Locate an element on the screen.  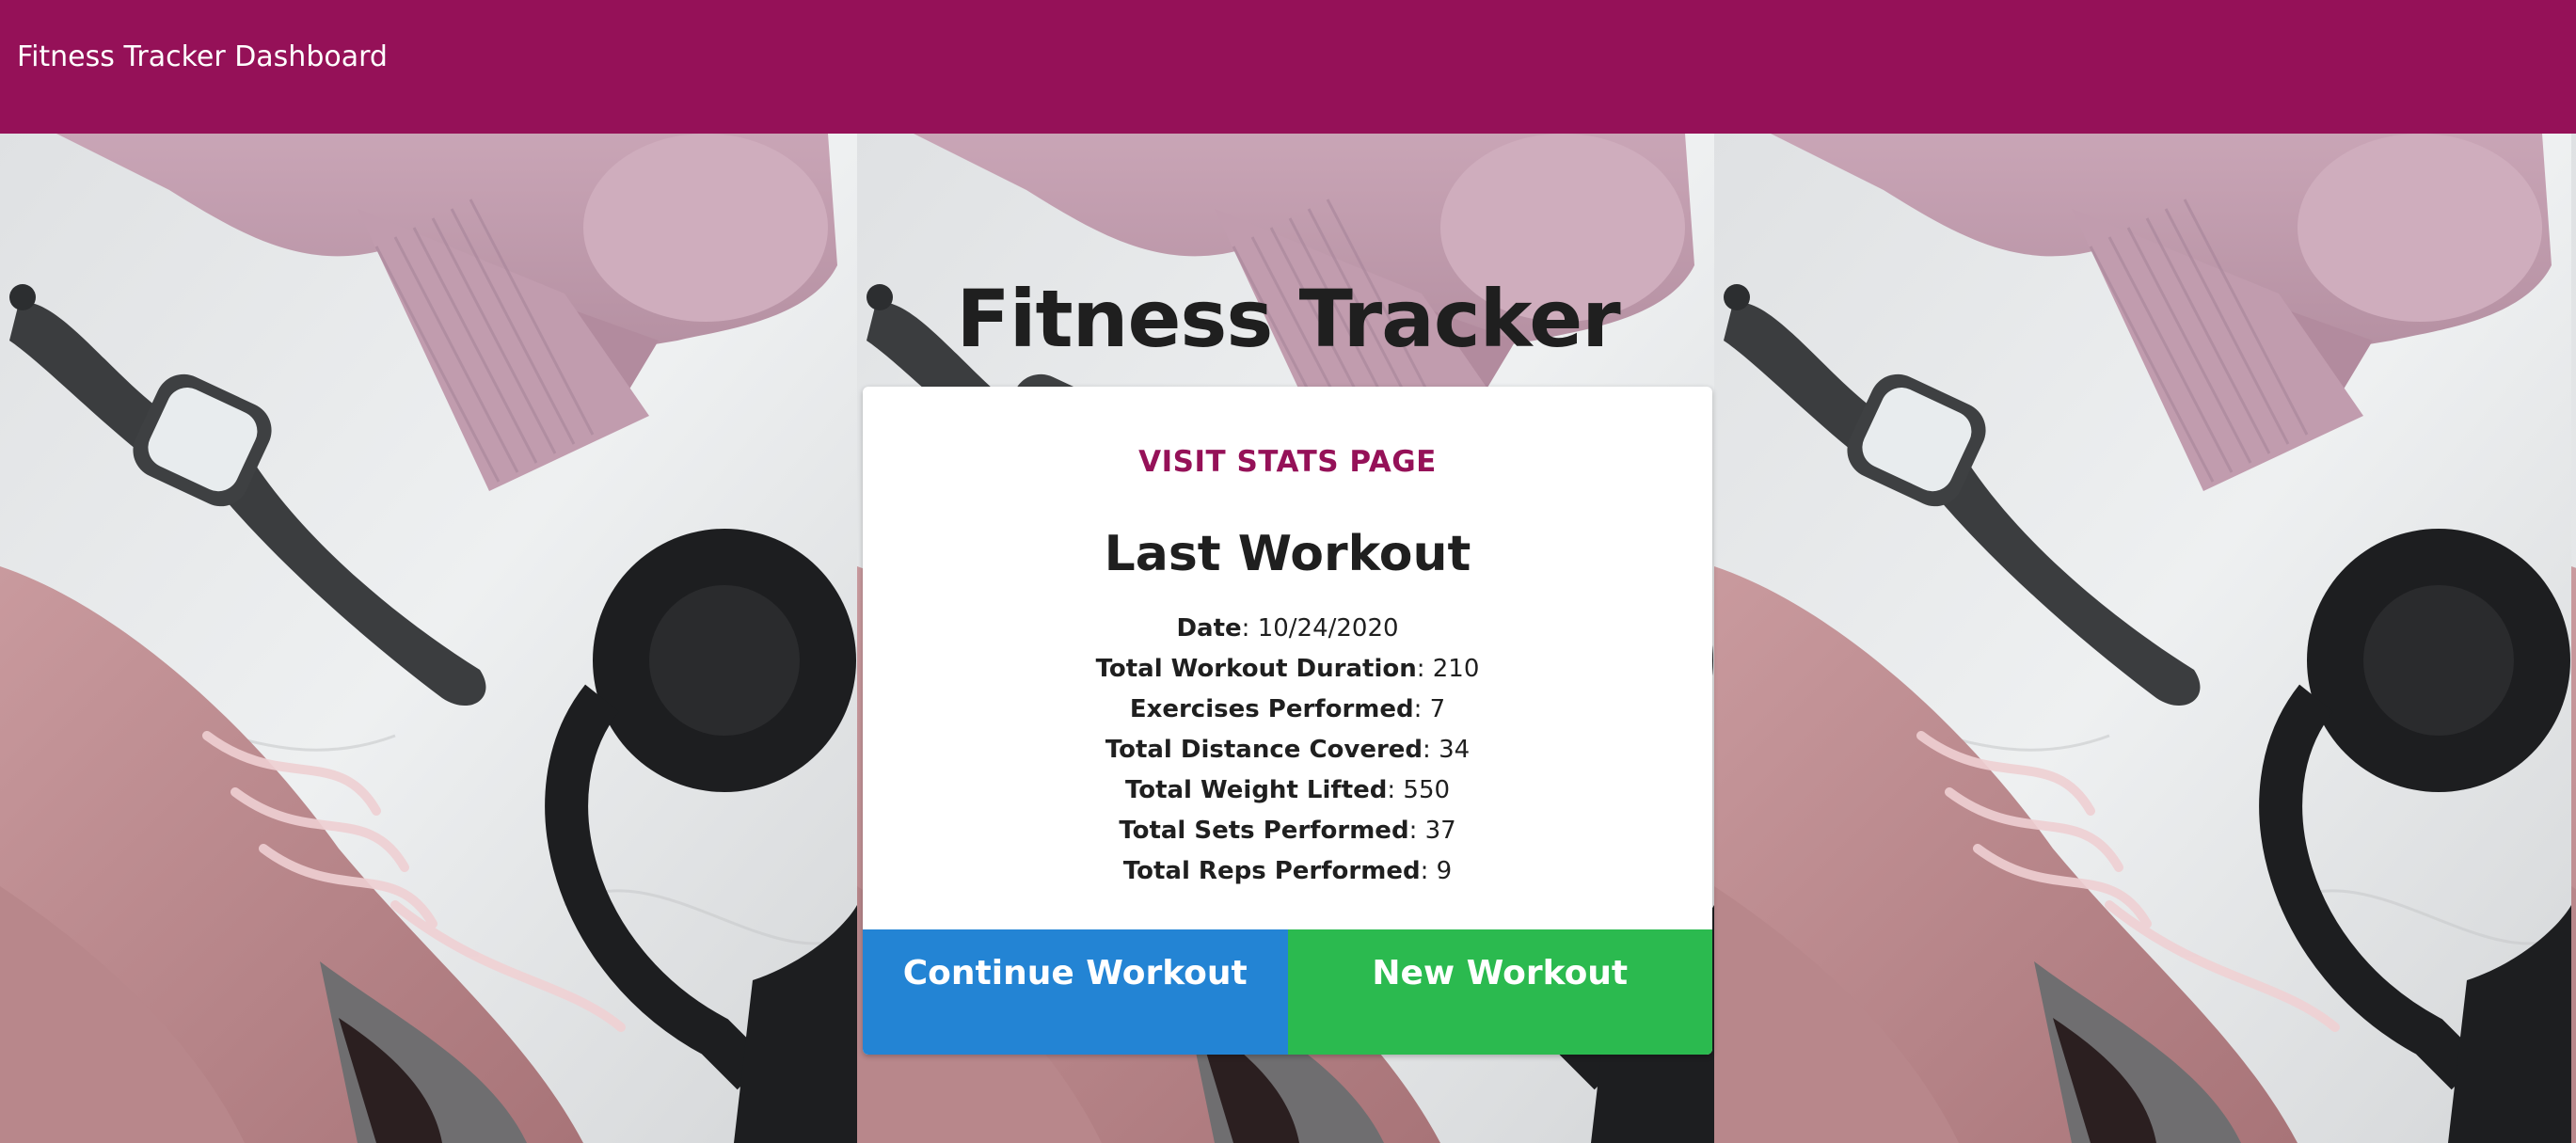
stat-label: Total Sets Performed is located at coordinates (1264, 831).